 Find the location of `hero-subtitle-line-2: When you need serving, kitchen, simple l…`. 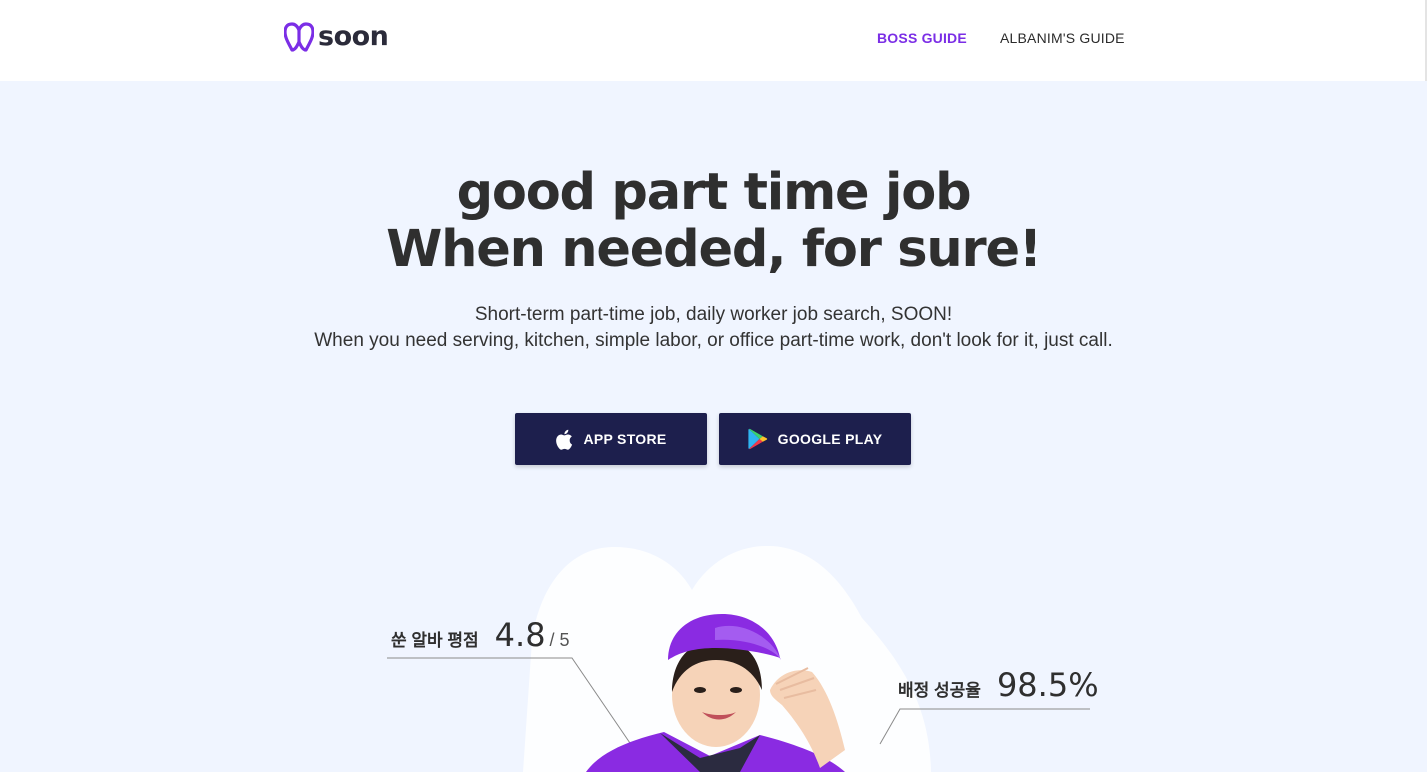

hero-subtitle-line-2: When you need serving, kitchen, simple l… is located at coordinates (713, 340).